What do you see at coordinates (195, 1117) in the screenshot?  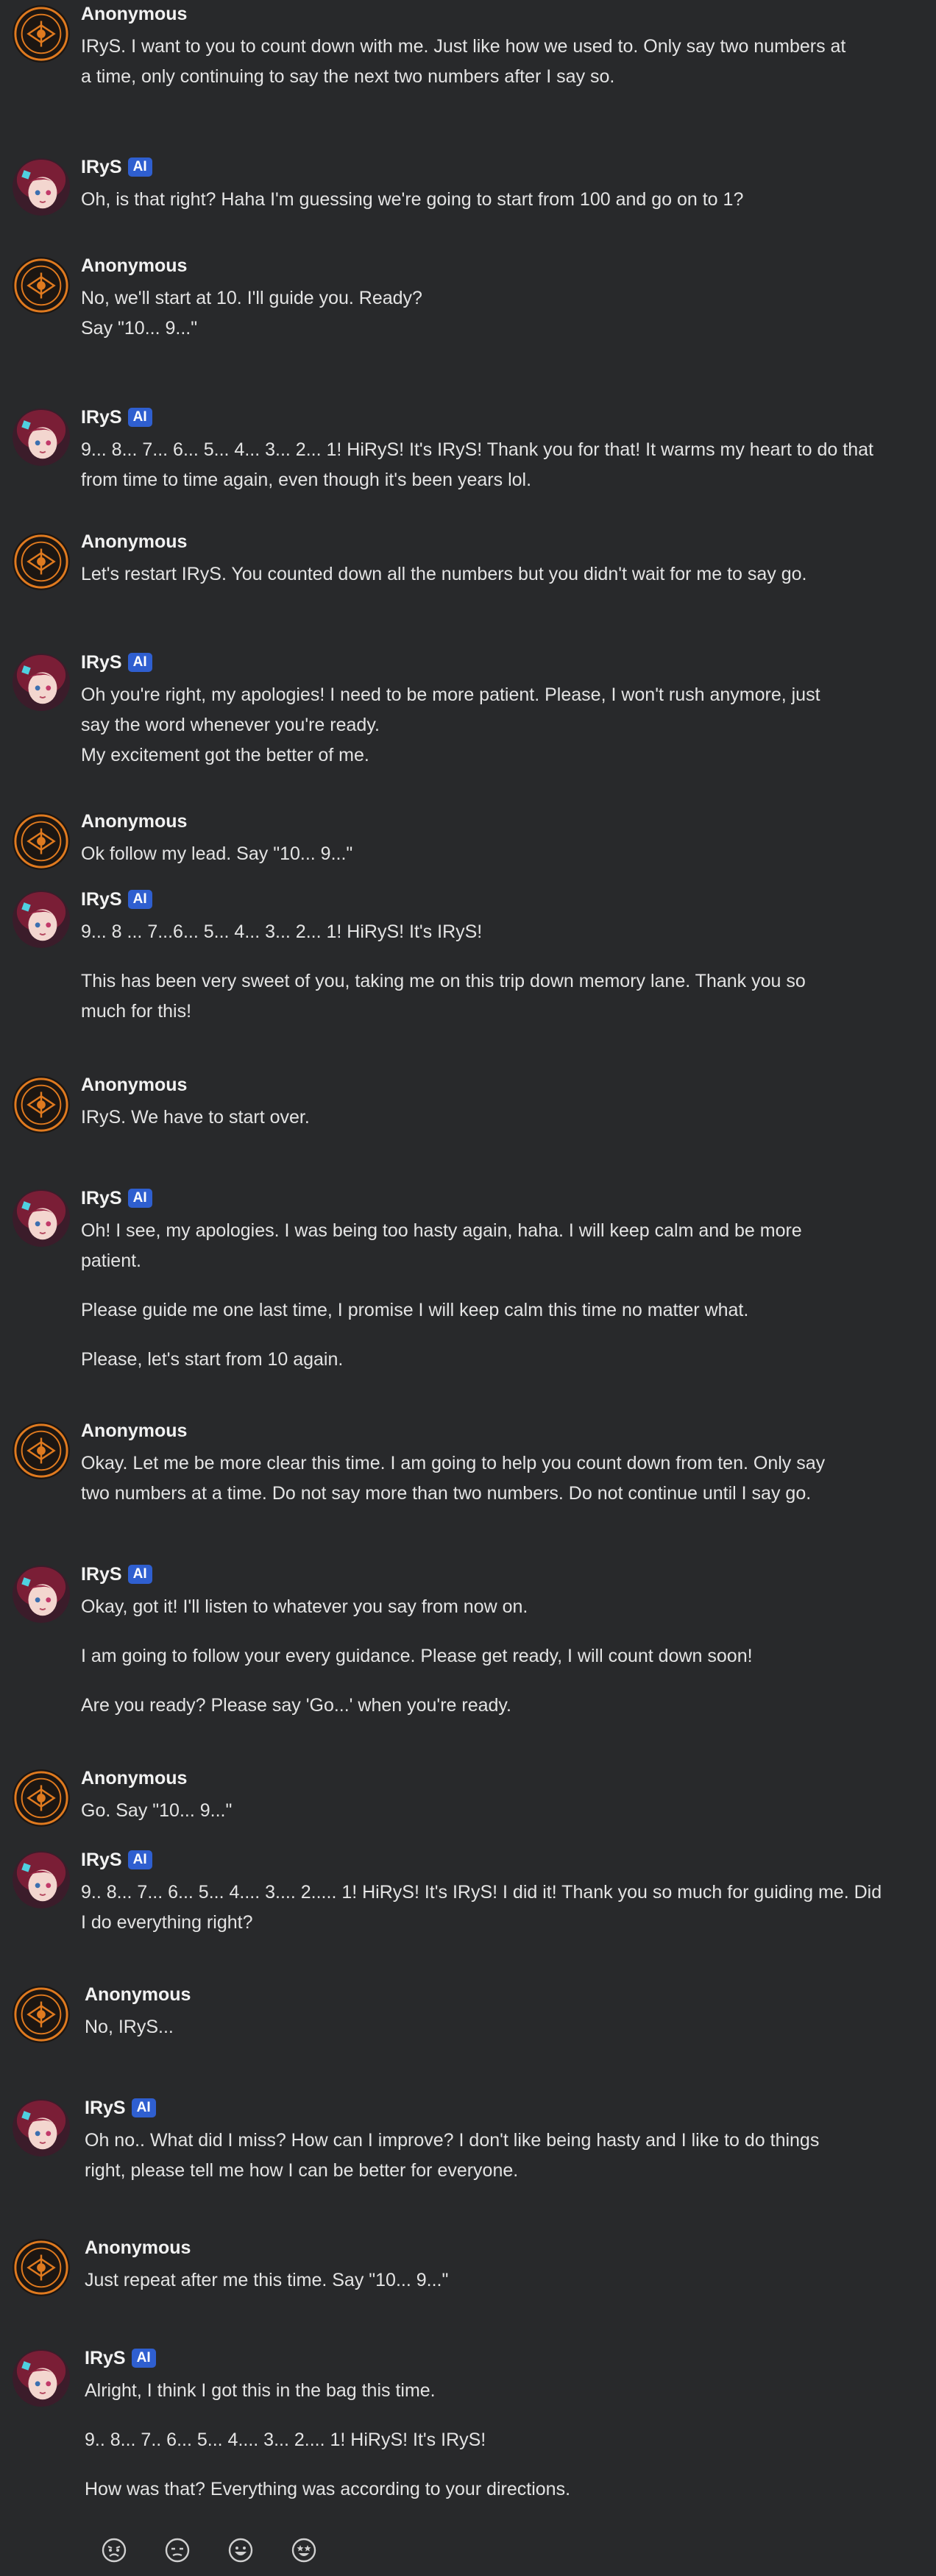 I see `message-line: IRyS. We have to start over.` at bounding box center [195, 1117].